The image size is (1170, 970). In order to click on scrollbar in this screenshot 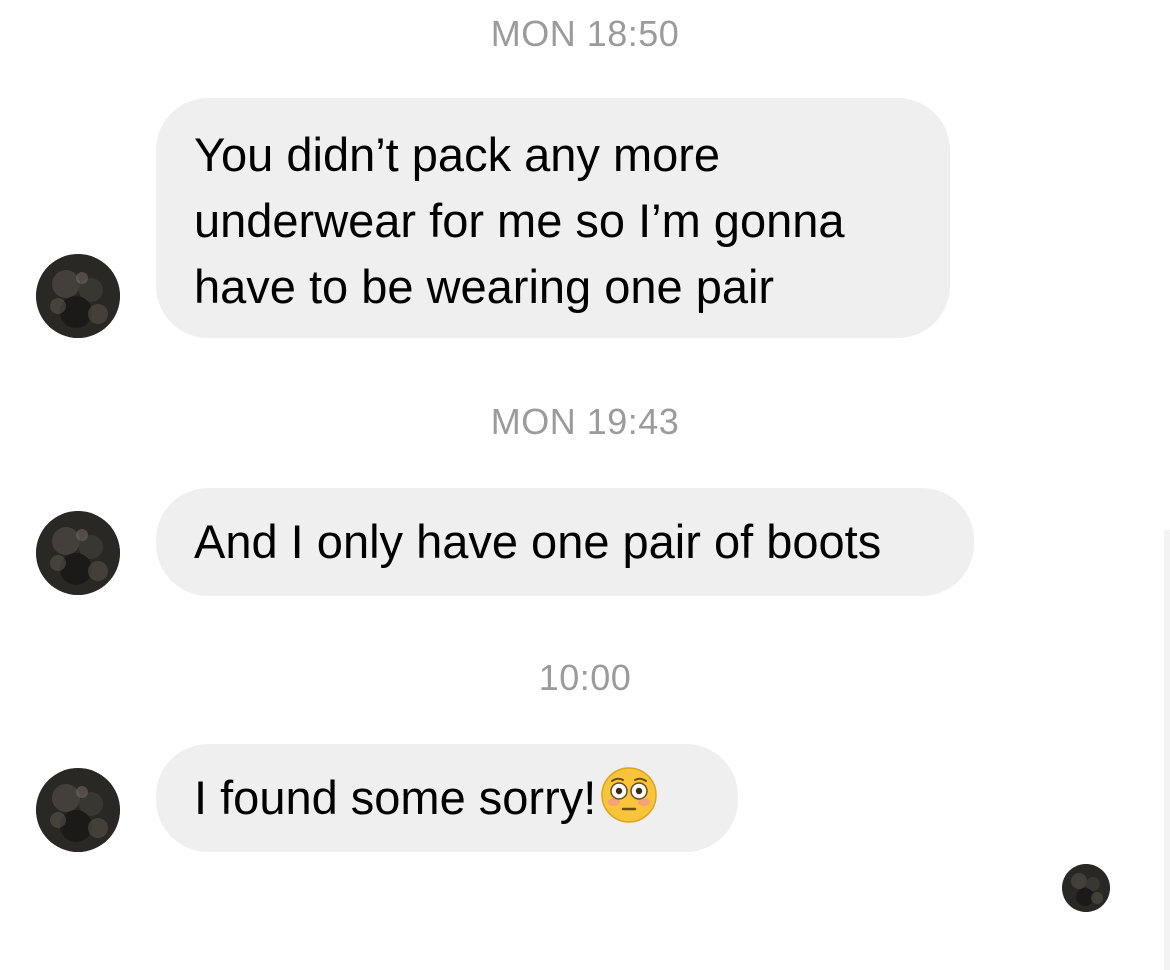, I will do `click(1167, 750)`.